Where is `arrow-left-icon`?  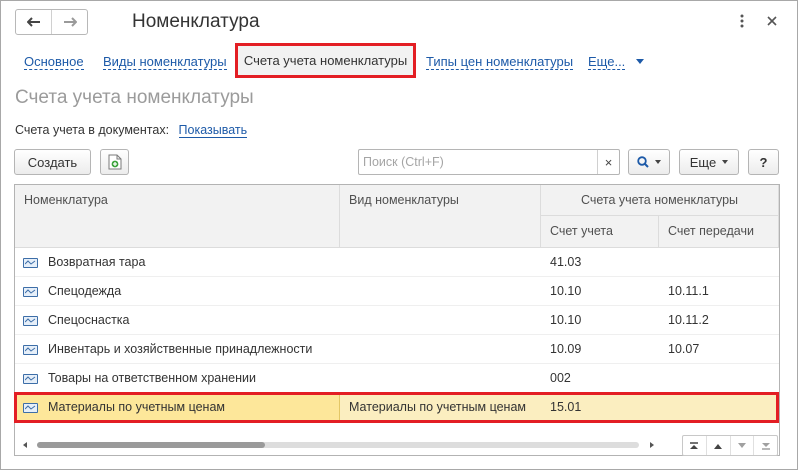 arrow-left-icon is located at coordinates (33, 22).